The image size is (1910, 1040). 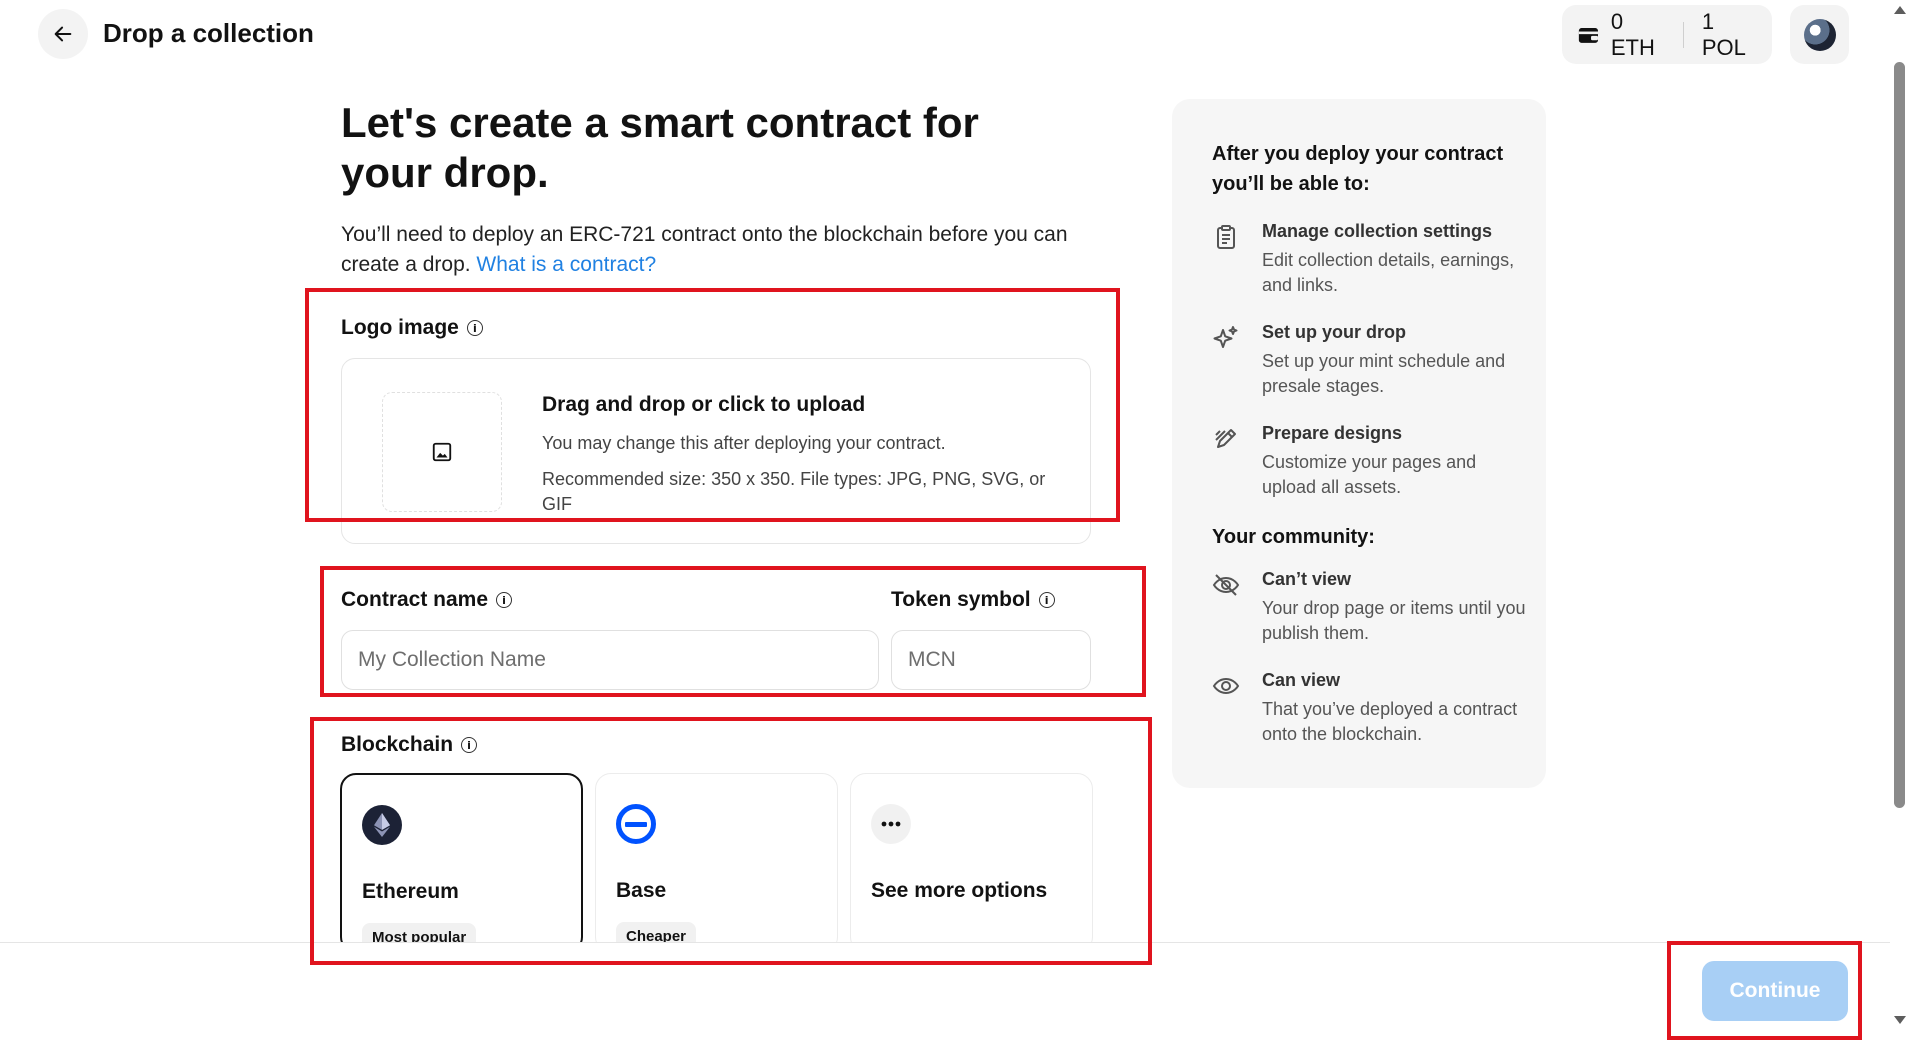 What do you see at coordinates (945, 991) in the screenshot?
I see `footer-bar` at bounding box center [945, 991].